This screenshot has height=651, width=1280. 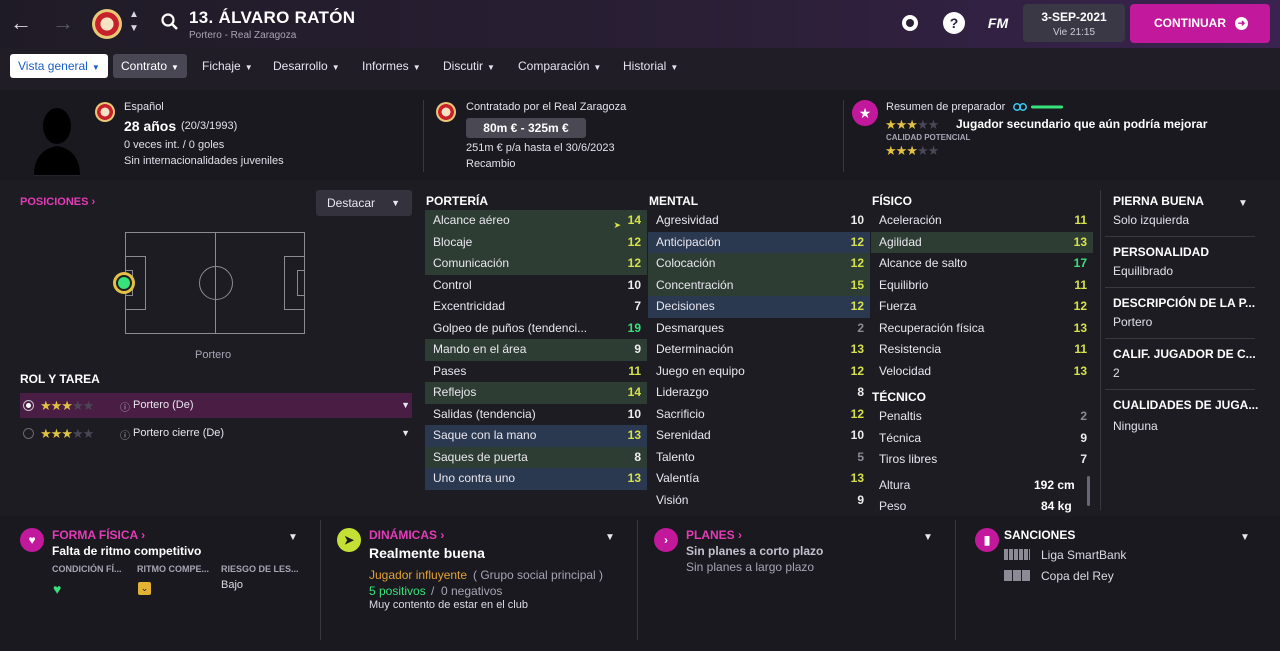 I want to click on continue-button: CONTINUAR ➜, so click(x=1200, y=23).